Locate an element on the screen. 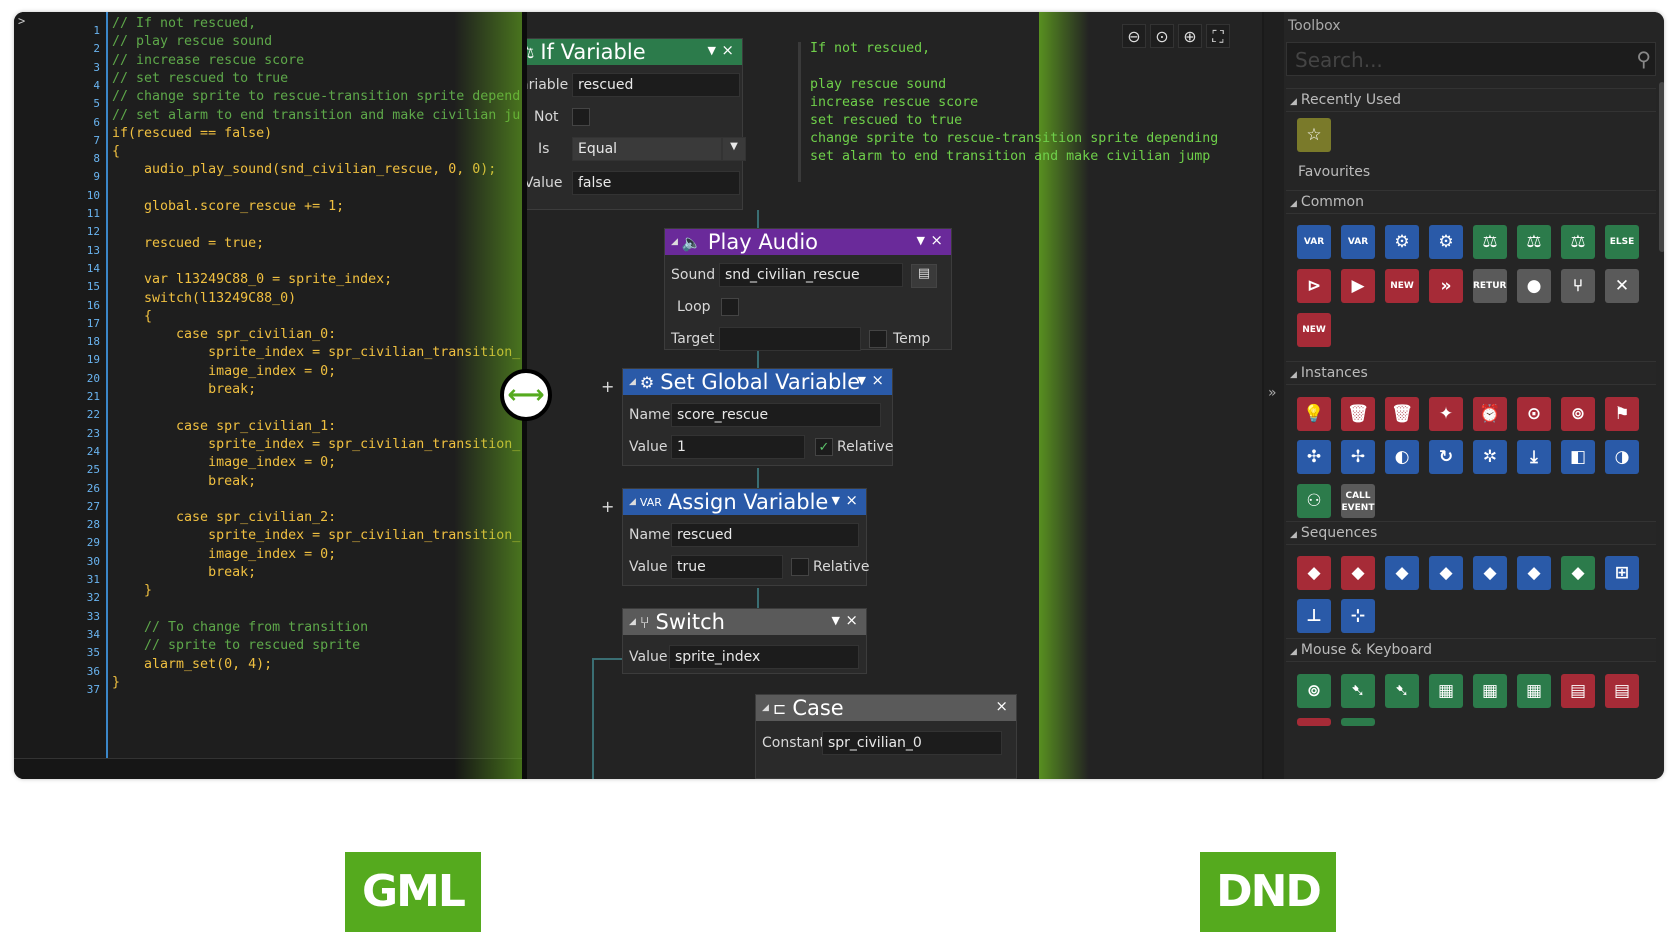 The image size is (1677, 941). code-line: break; is located at coordinates (184, 482).